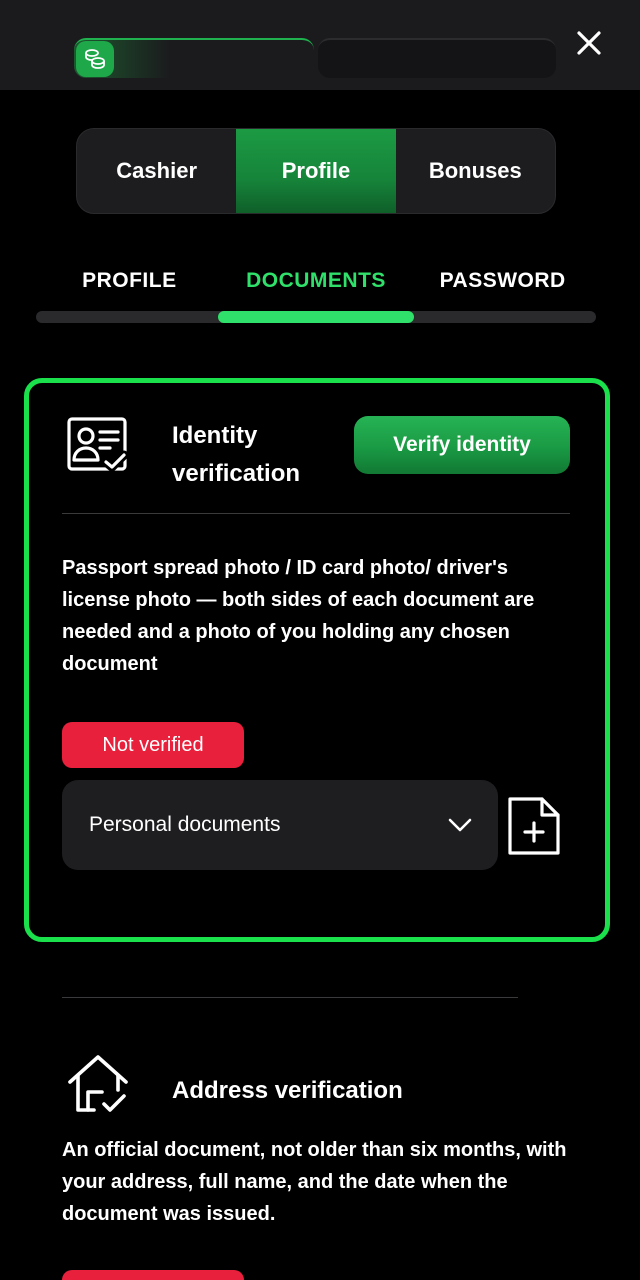 The width and height of the screenshot is (640, 1280). I want to click on close-button, so click(589, 43).